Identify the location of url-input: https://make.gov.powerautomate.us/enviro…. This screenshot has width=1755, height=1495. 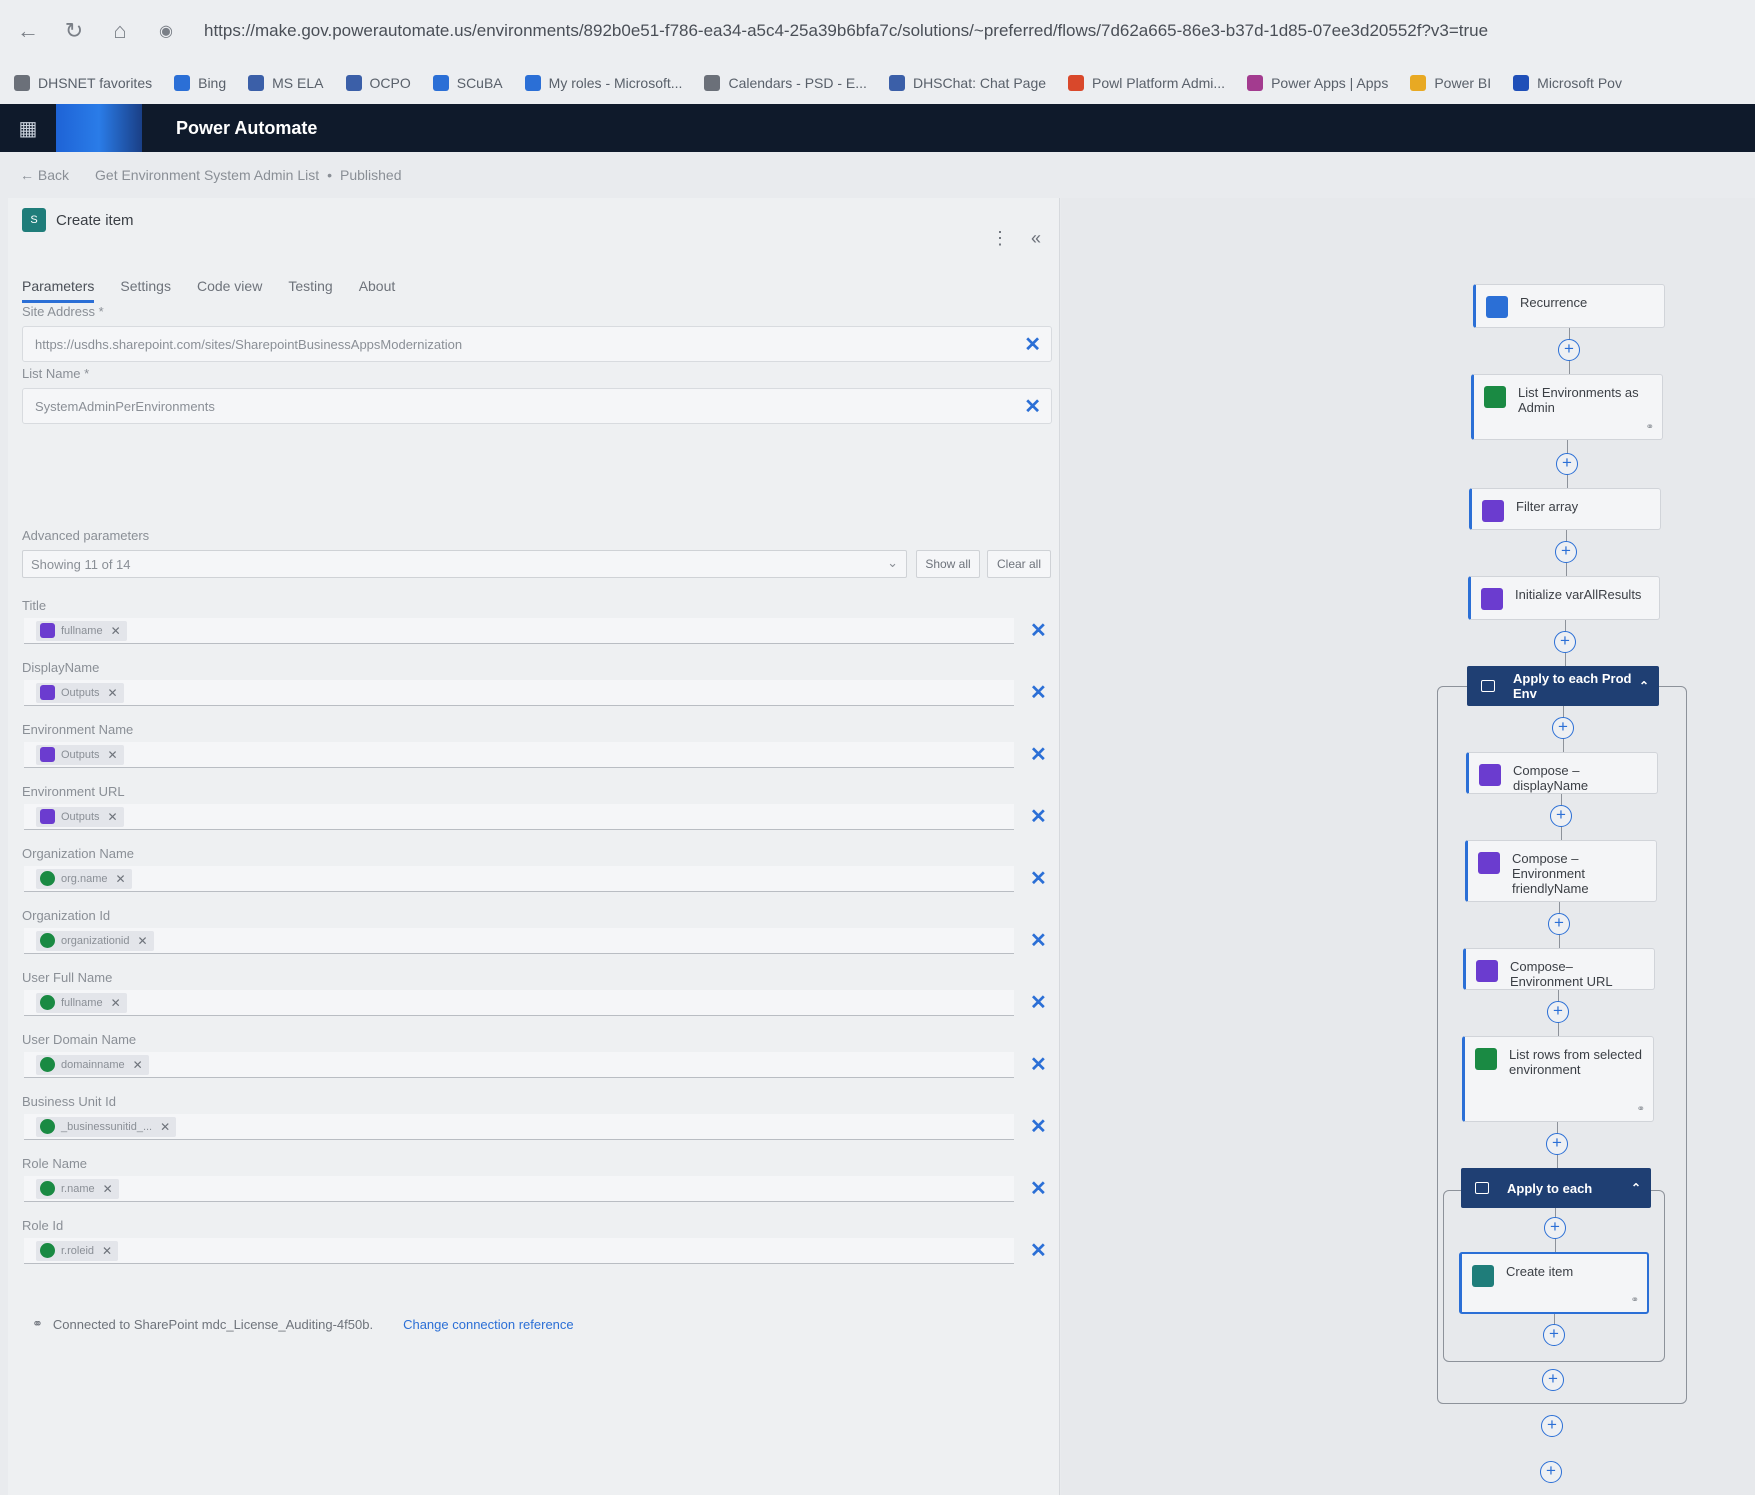
(964, 31).